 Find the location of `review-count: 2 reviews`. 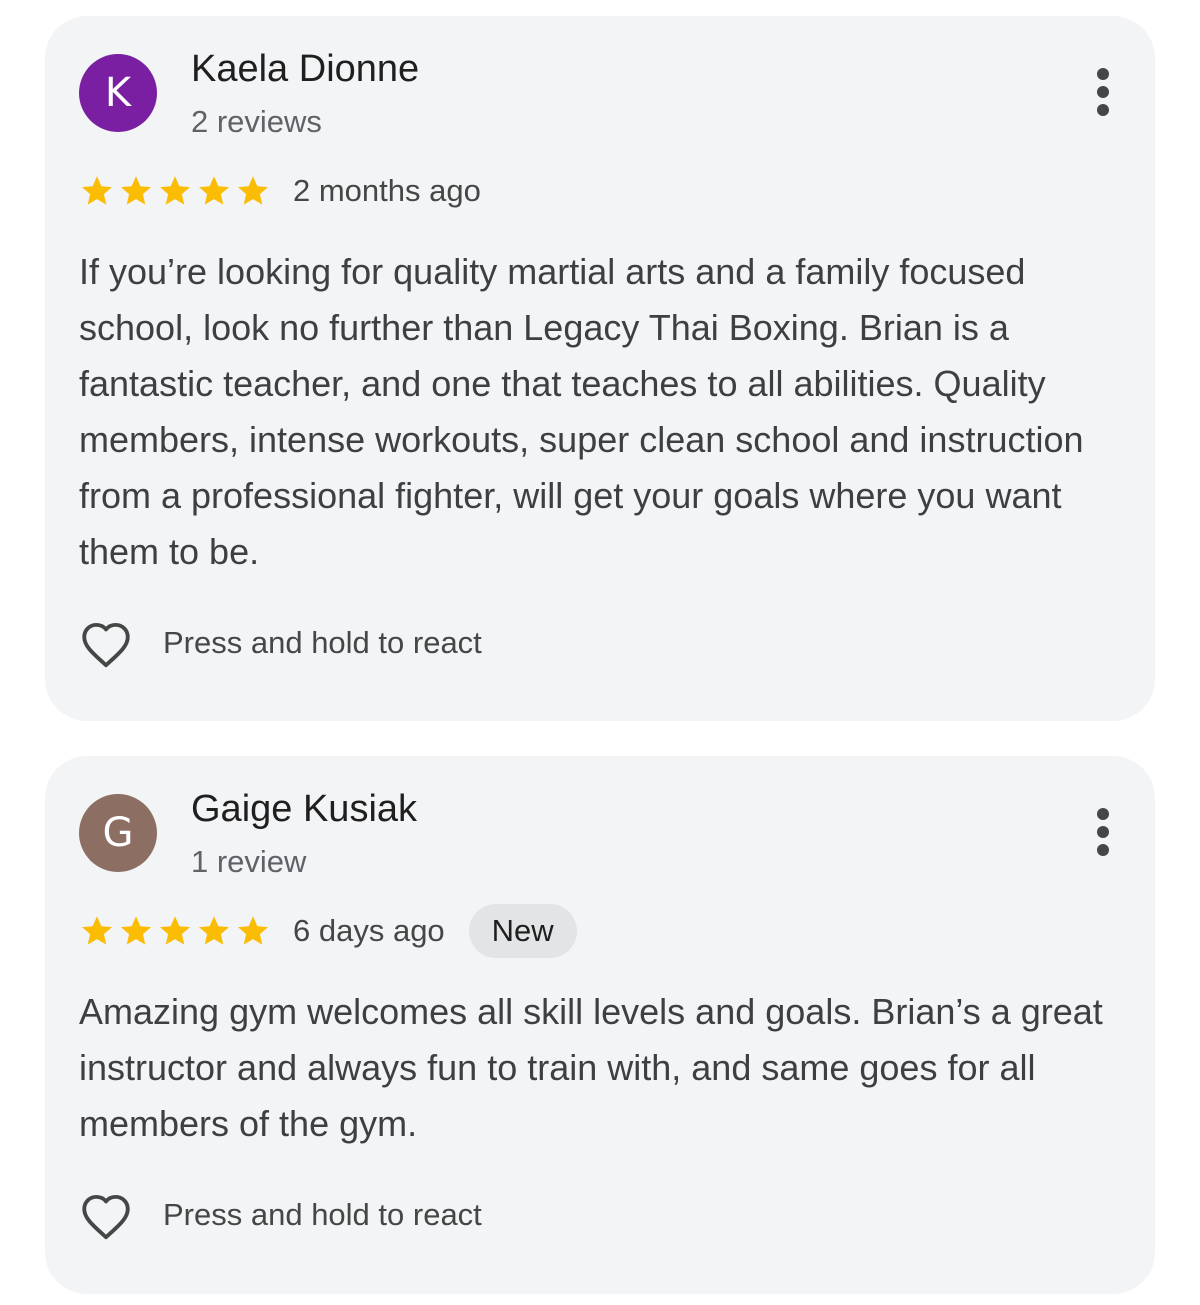

review-count: 2 reviews is located at coordinates (256, 121).